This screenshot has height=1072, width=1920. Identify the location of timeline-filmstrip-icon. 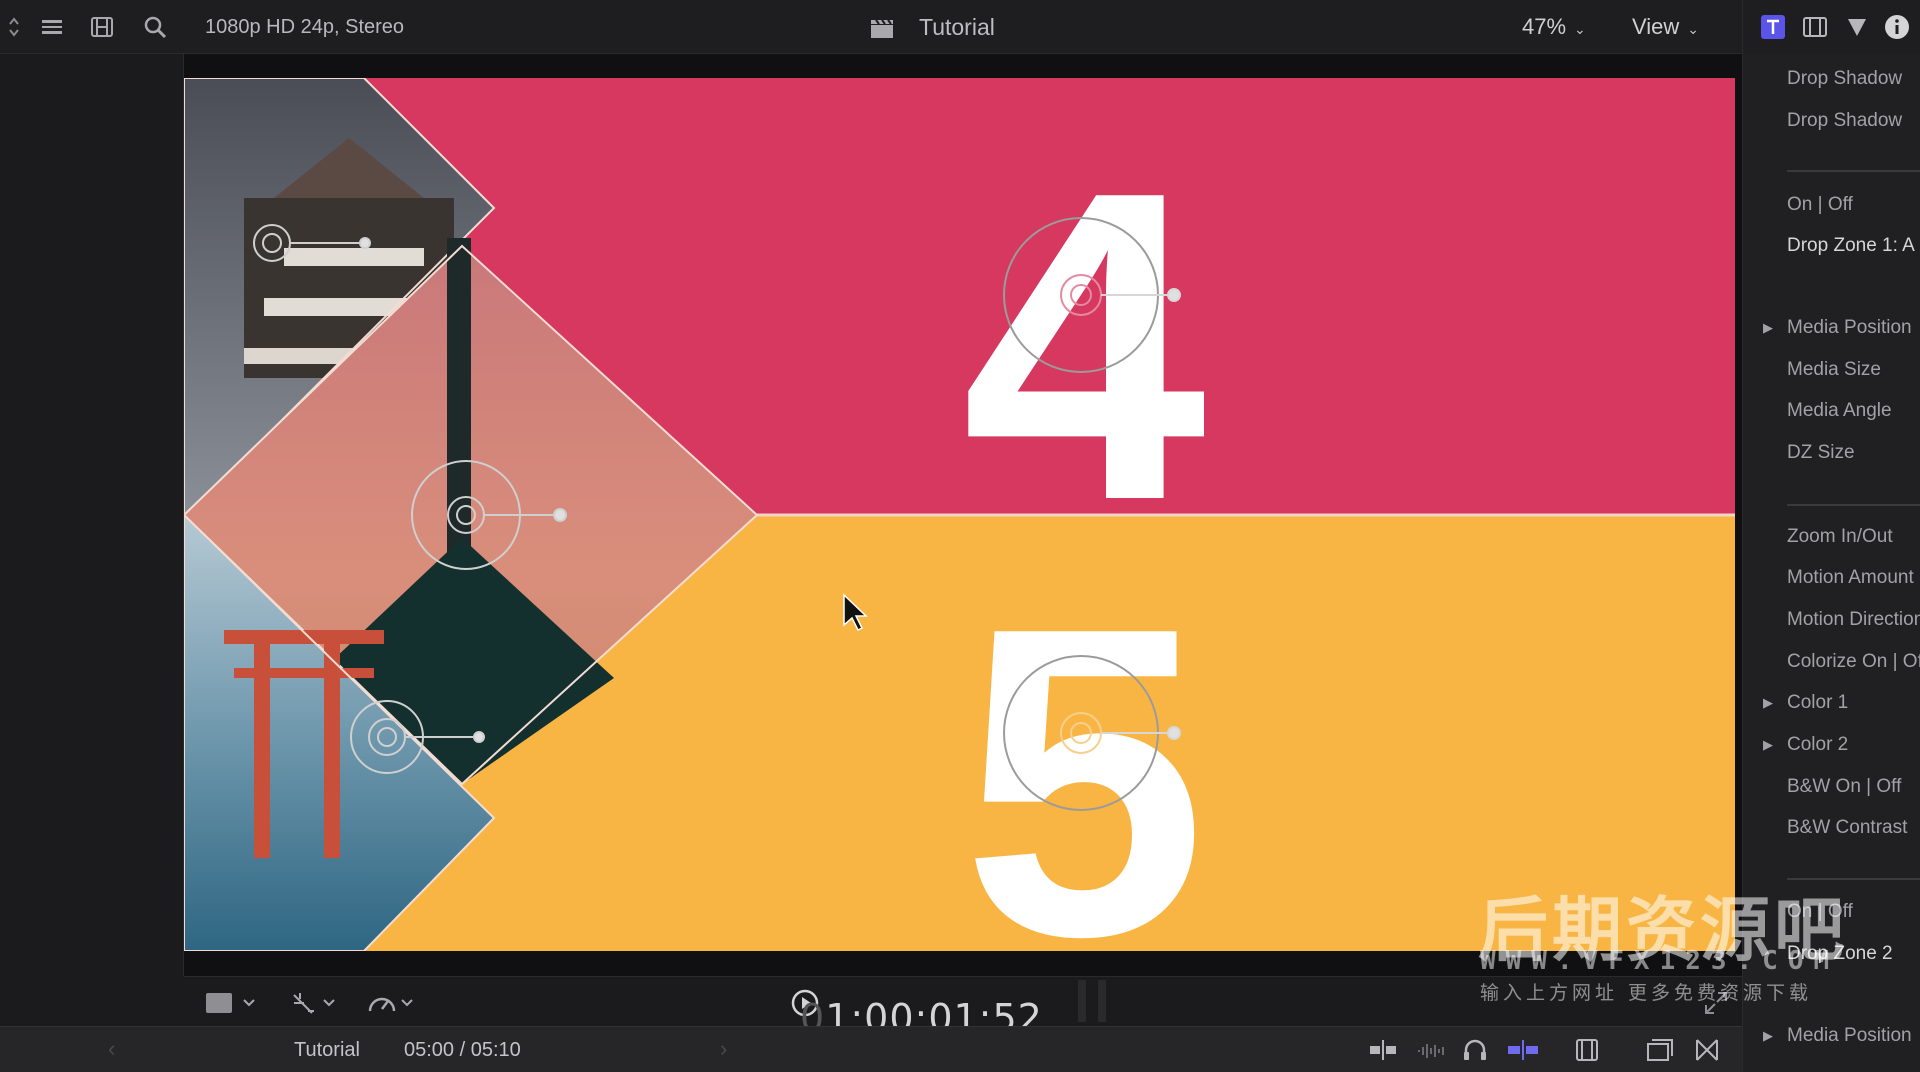
(1587, 1052).